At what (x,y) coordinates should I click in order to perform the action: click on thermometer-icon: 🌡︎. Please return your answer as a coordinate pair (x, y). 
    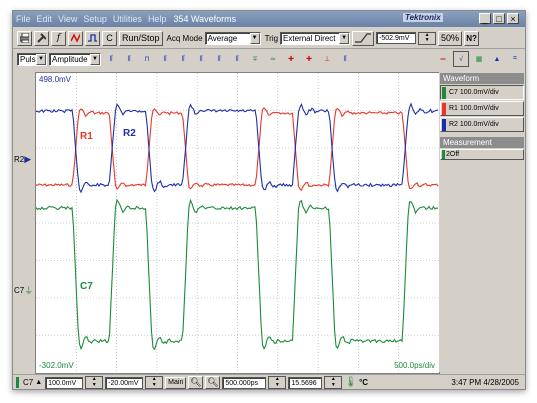
    Looking at the image, I should click on (351, 382).